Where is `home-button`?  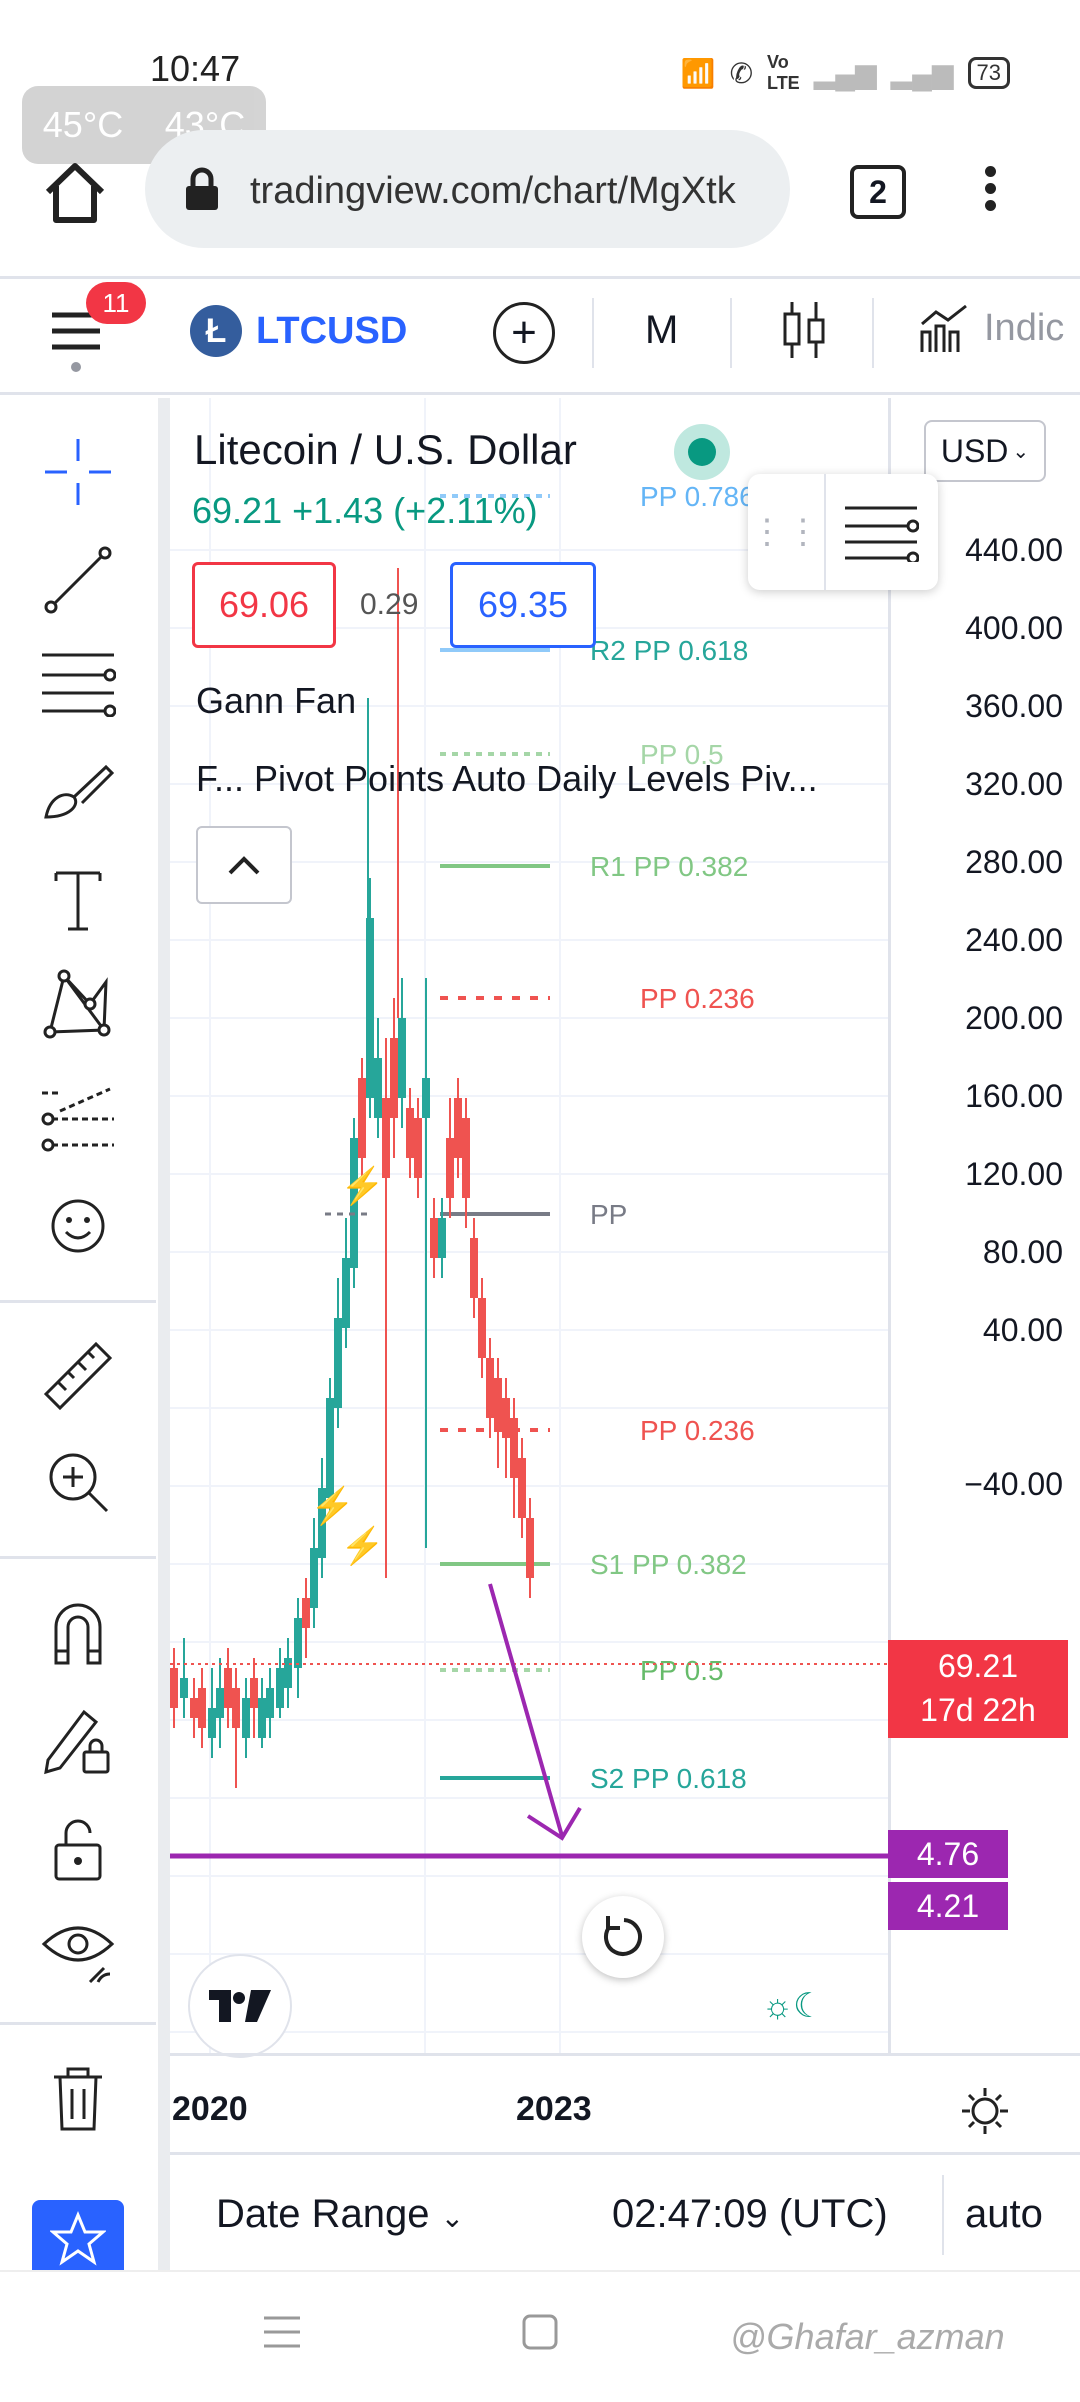 home-button is located at coordinates (75, 193).